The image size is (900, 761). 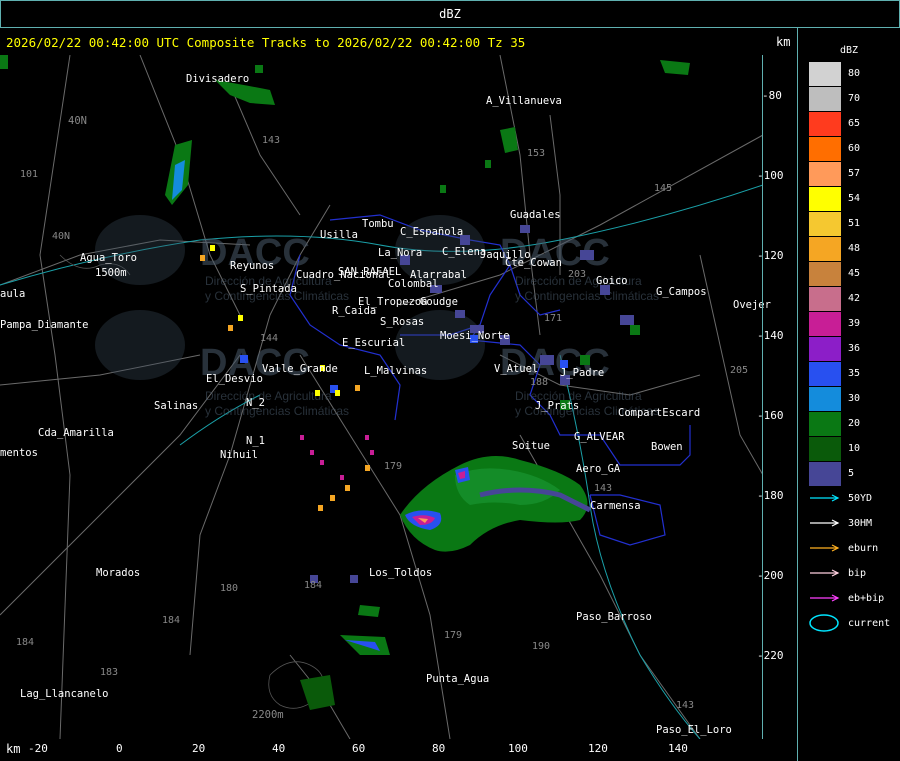 I want to click on place-label: Carmensa, so click(x=615, y=506).